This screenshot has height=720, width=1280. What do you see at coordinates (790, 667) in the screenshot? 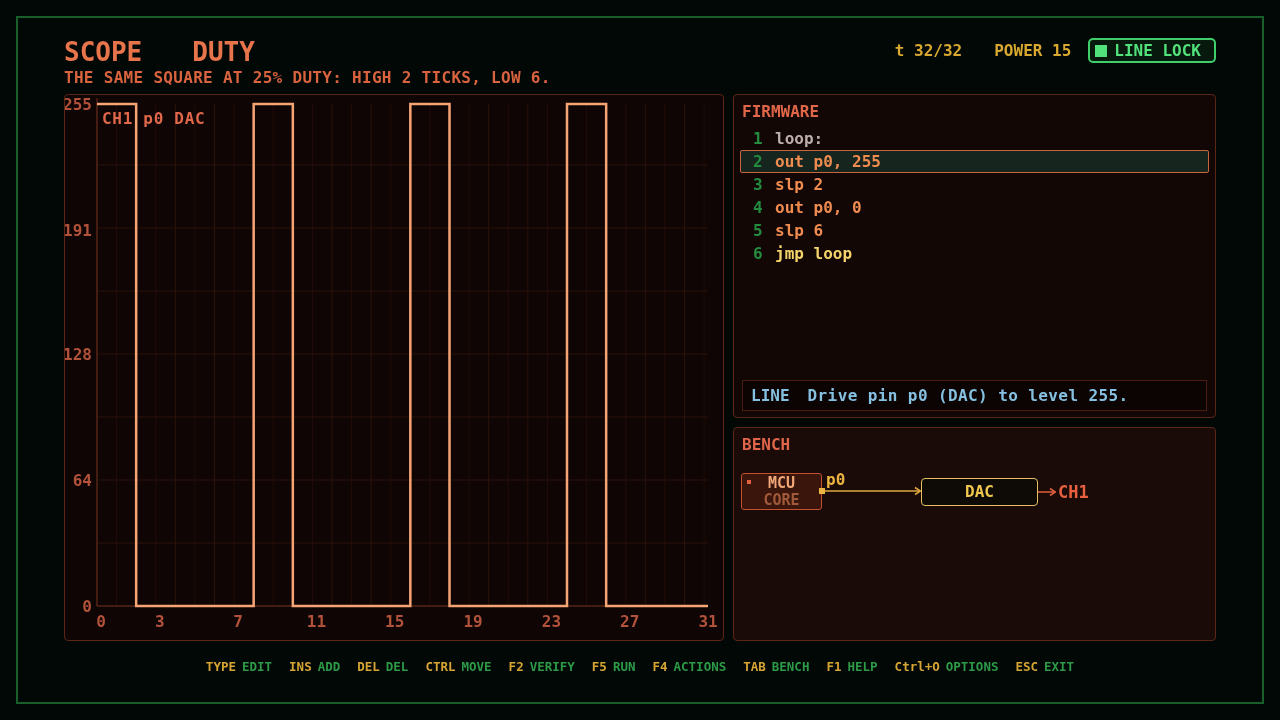
I see `hint-action: BENCH` at bounding box center [790, 667].